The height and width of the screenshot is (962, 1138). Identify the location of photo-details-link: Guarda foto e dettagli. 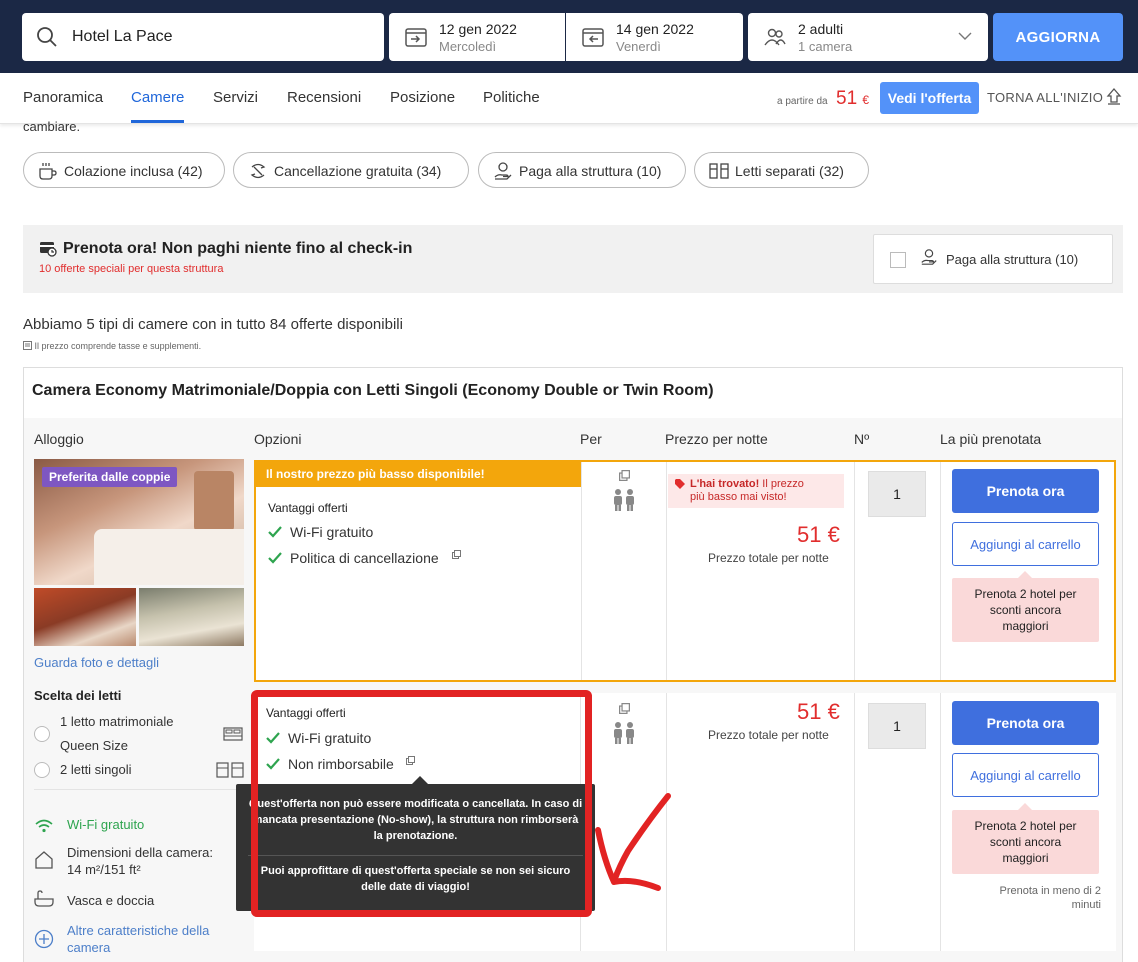
(96, 662).